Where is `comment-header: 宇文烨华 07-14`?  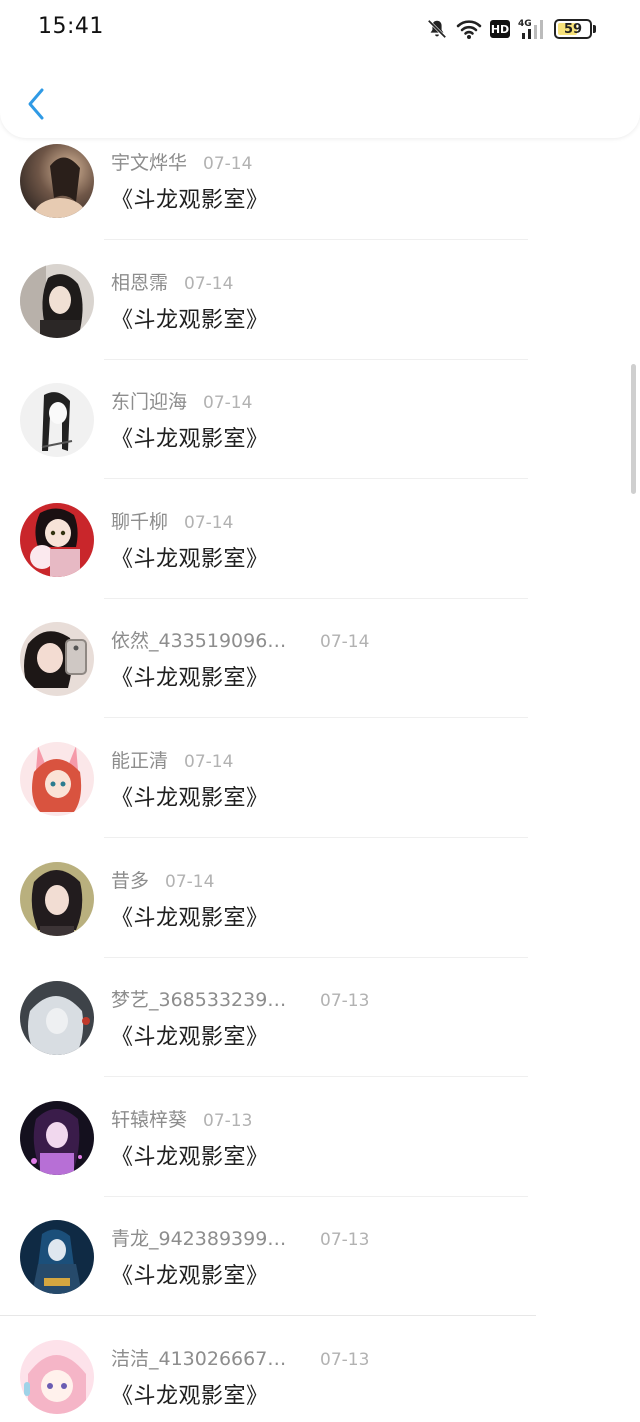 comment-header: 宇文烨华 07-14 is located at coordinates (181, 161).